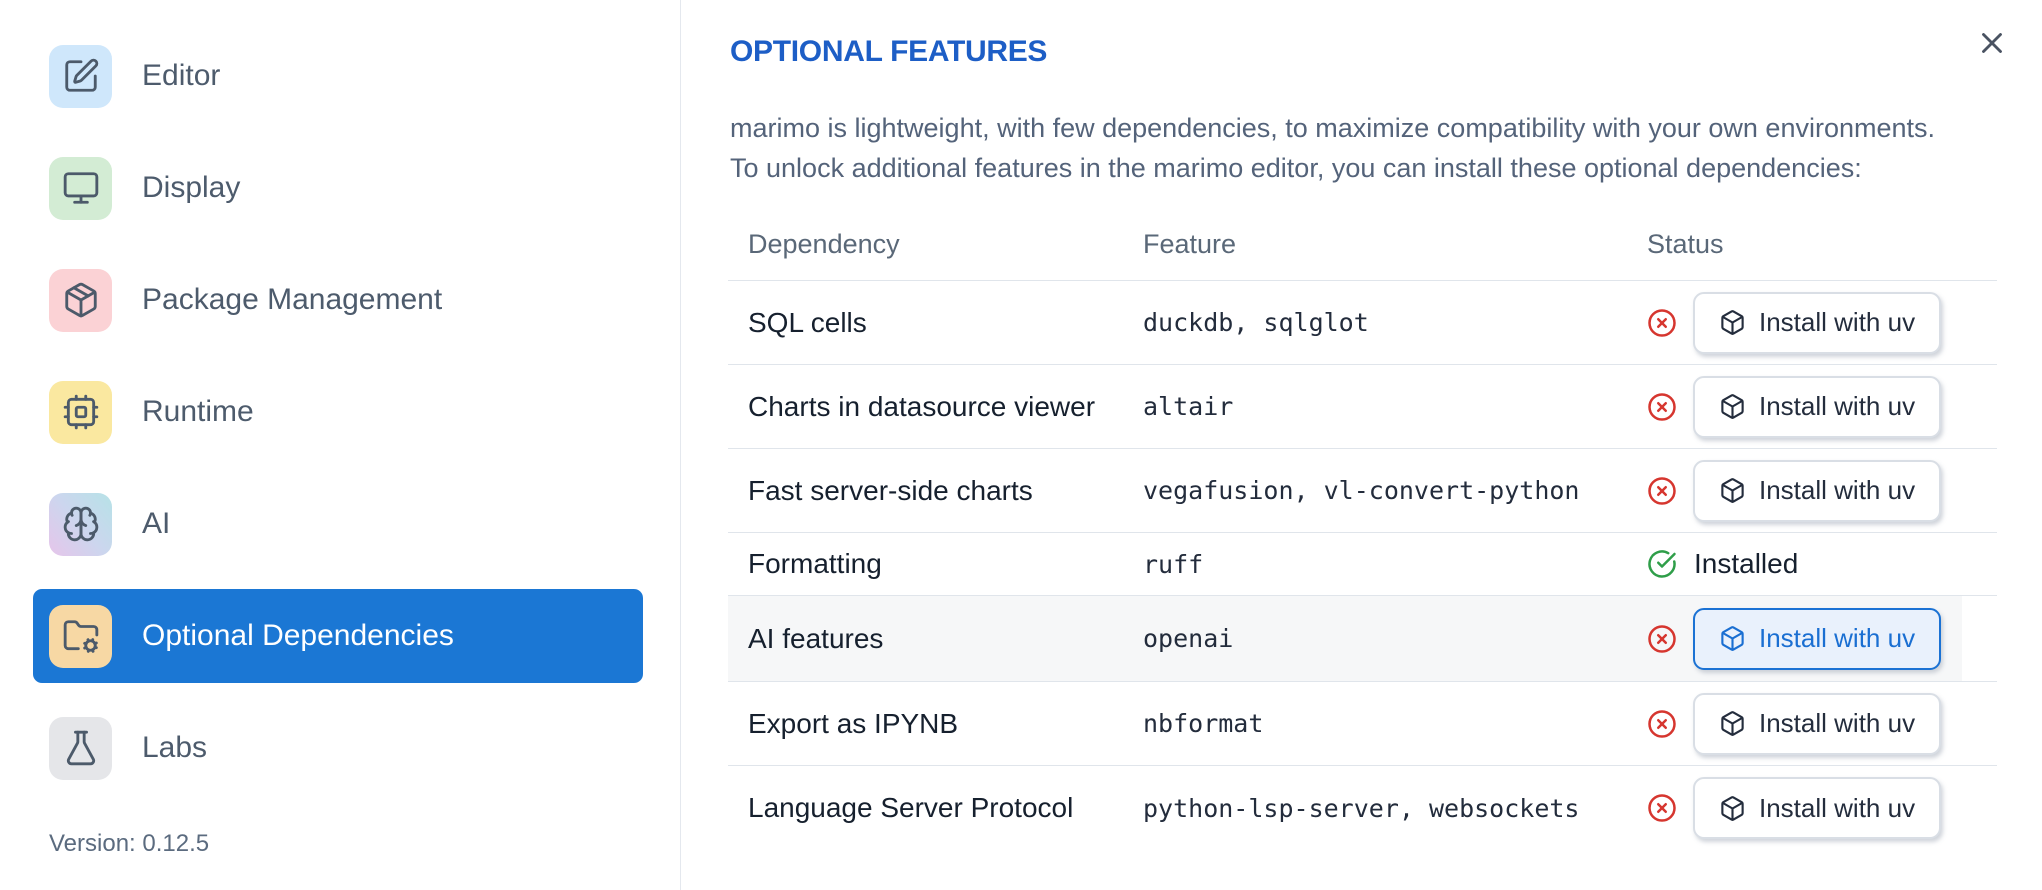 Image resolution: width=2042 pixels, height=890 pixels. I want to click on brain-icon, so click(80, 524).